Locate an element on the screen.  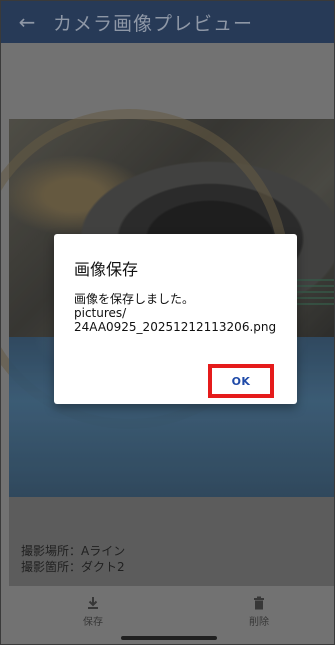
page-title: カメラ画像プレビュー is located at coordinates (153, 23).